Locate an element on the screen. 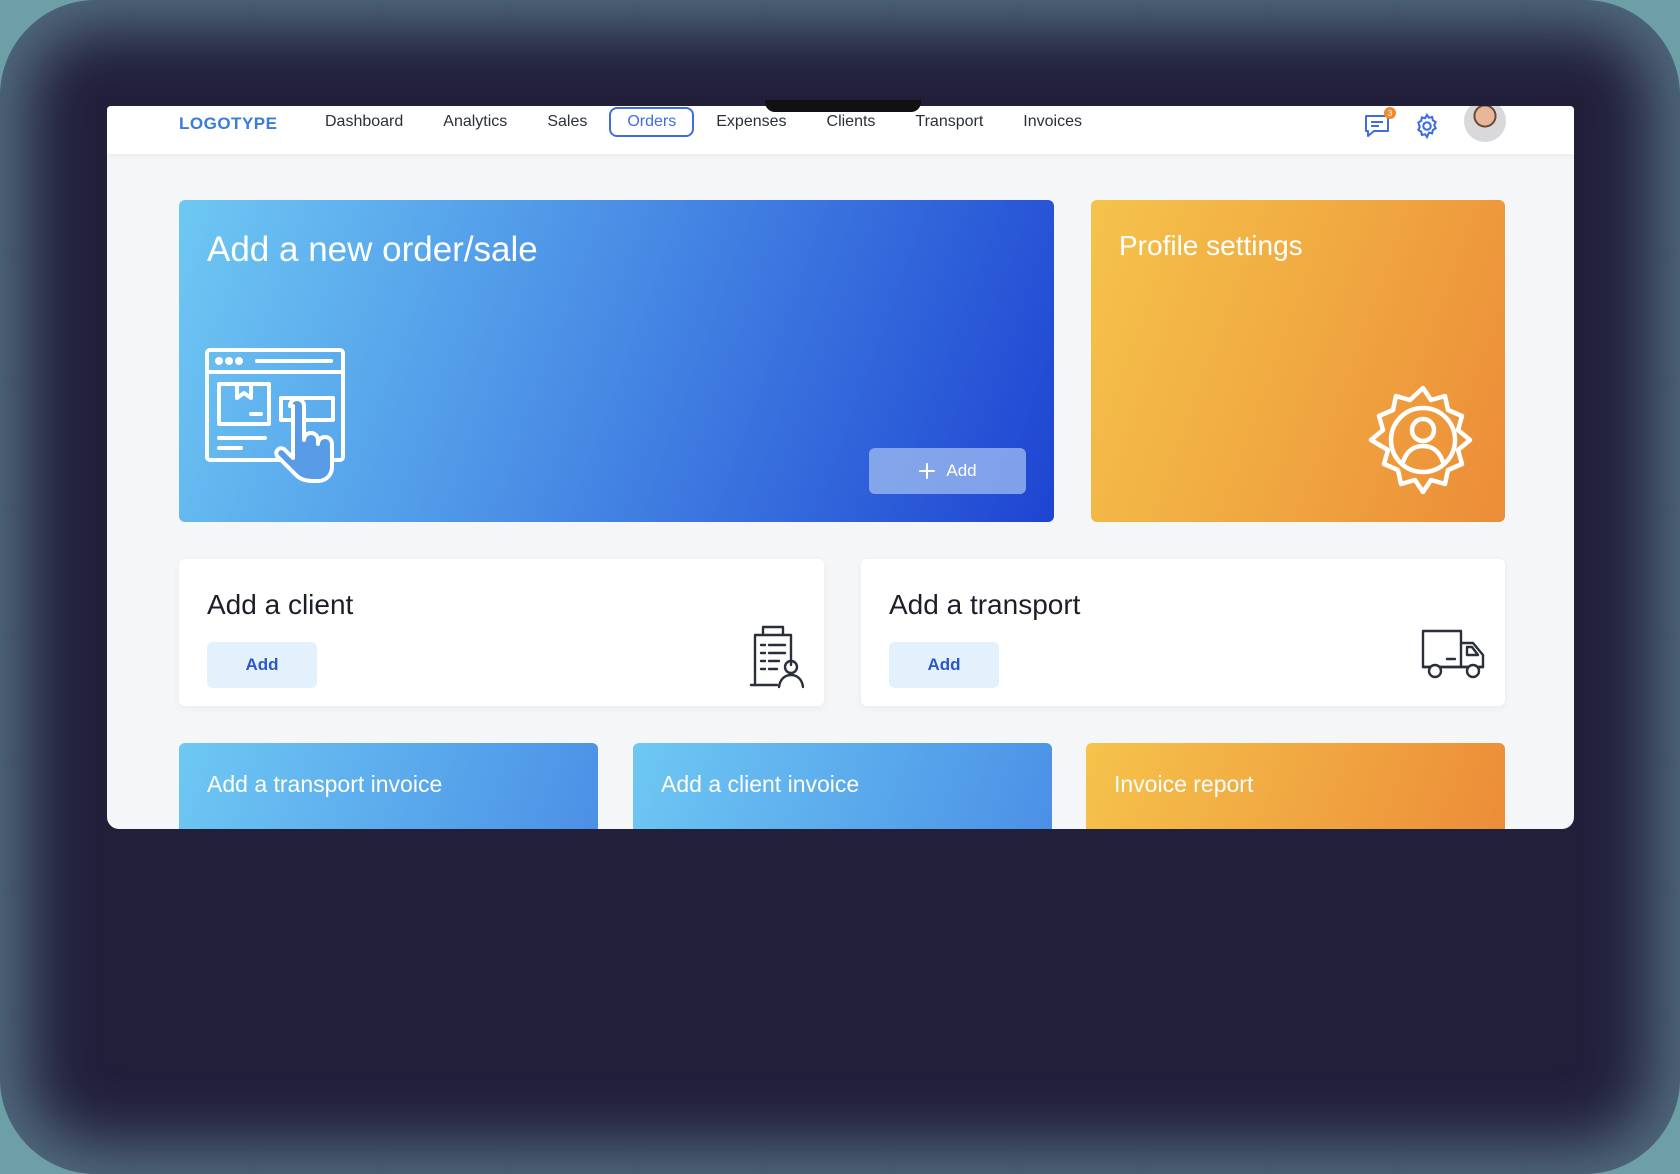 The image size is (1680, 1174). client-invoice-title: Add a client invoice is located at coordinates (760, 784).